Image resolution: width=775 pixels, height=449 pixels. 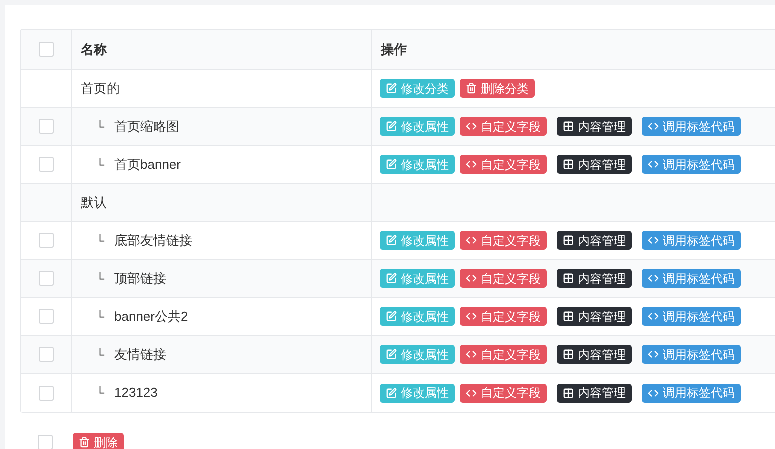 What do you see at coordinates (100, 89) in the screenshot?
I see `category-name: 首页的` at bounding box center [100, 89].